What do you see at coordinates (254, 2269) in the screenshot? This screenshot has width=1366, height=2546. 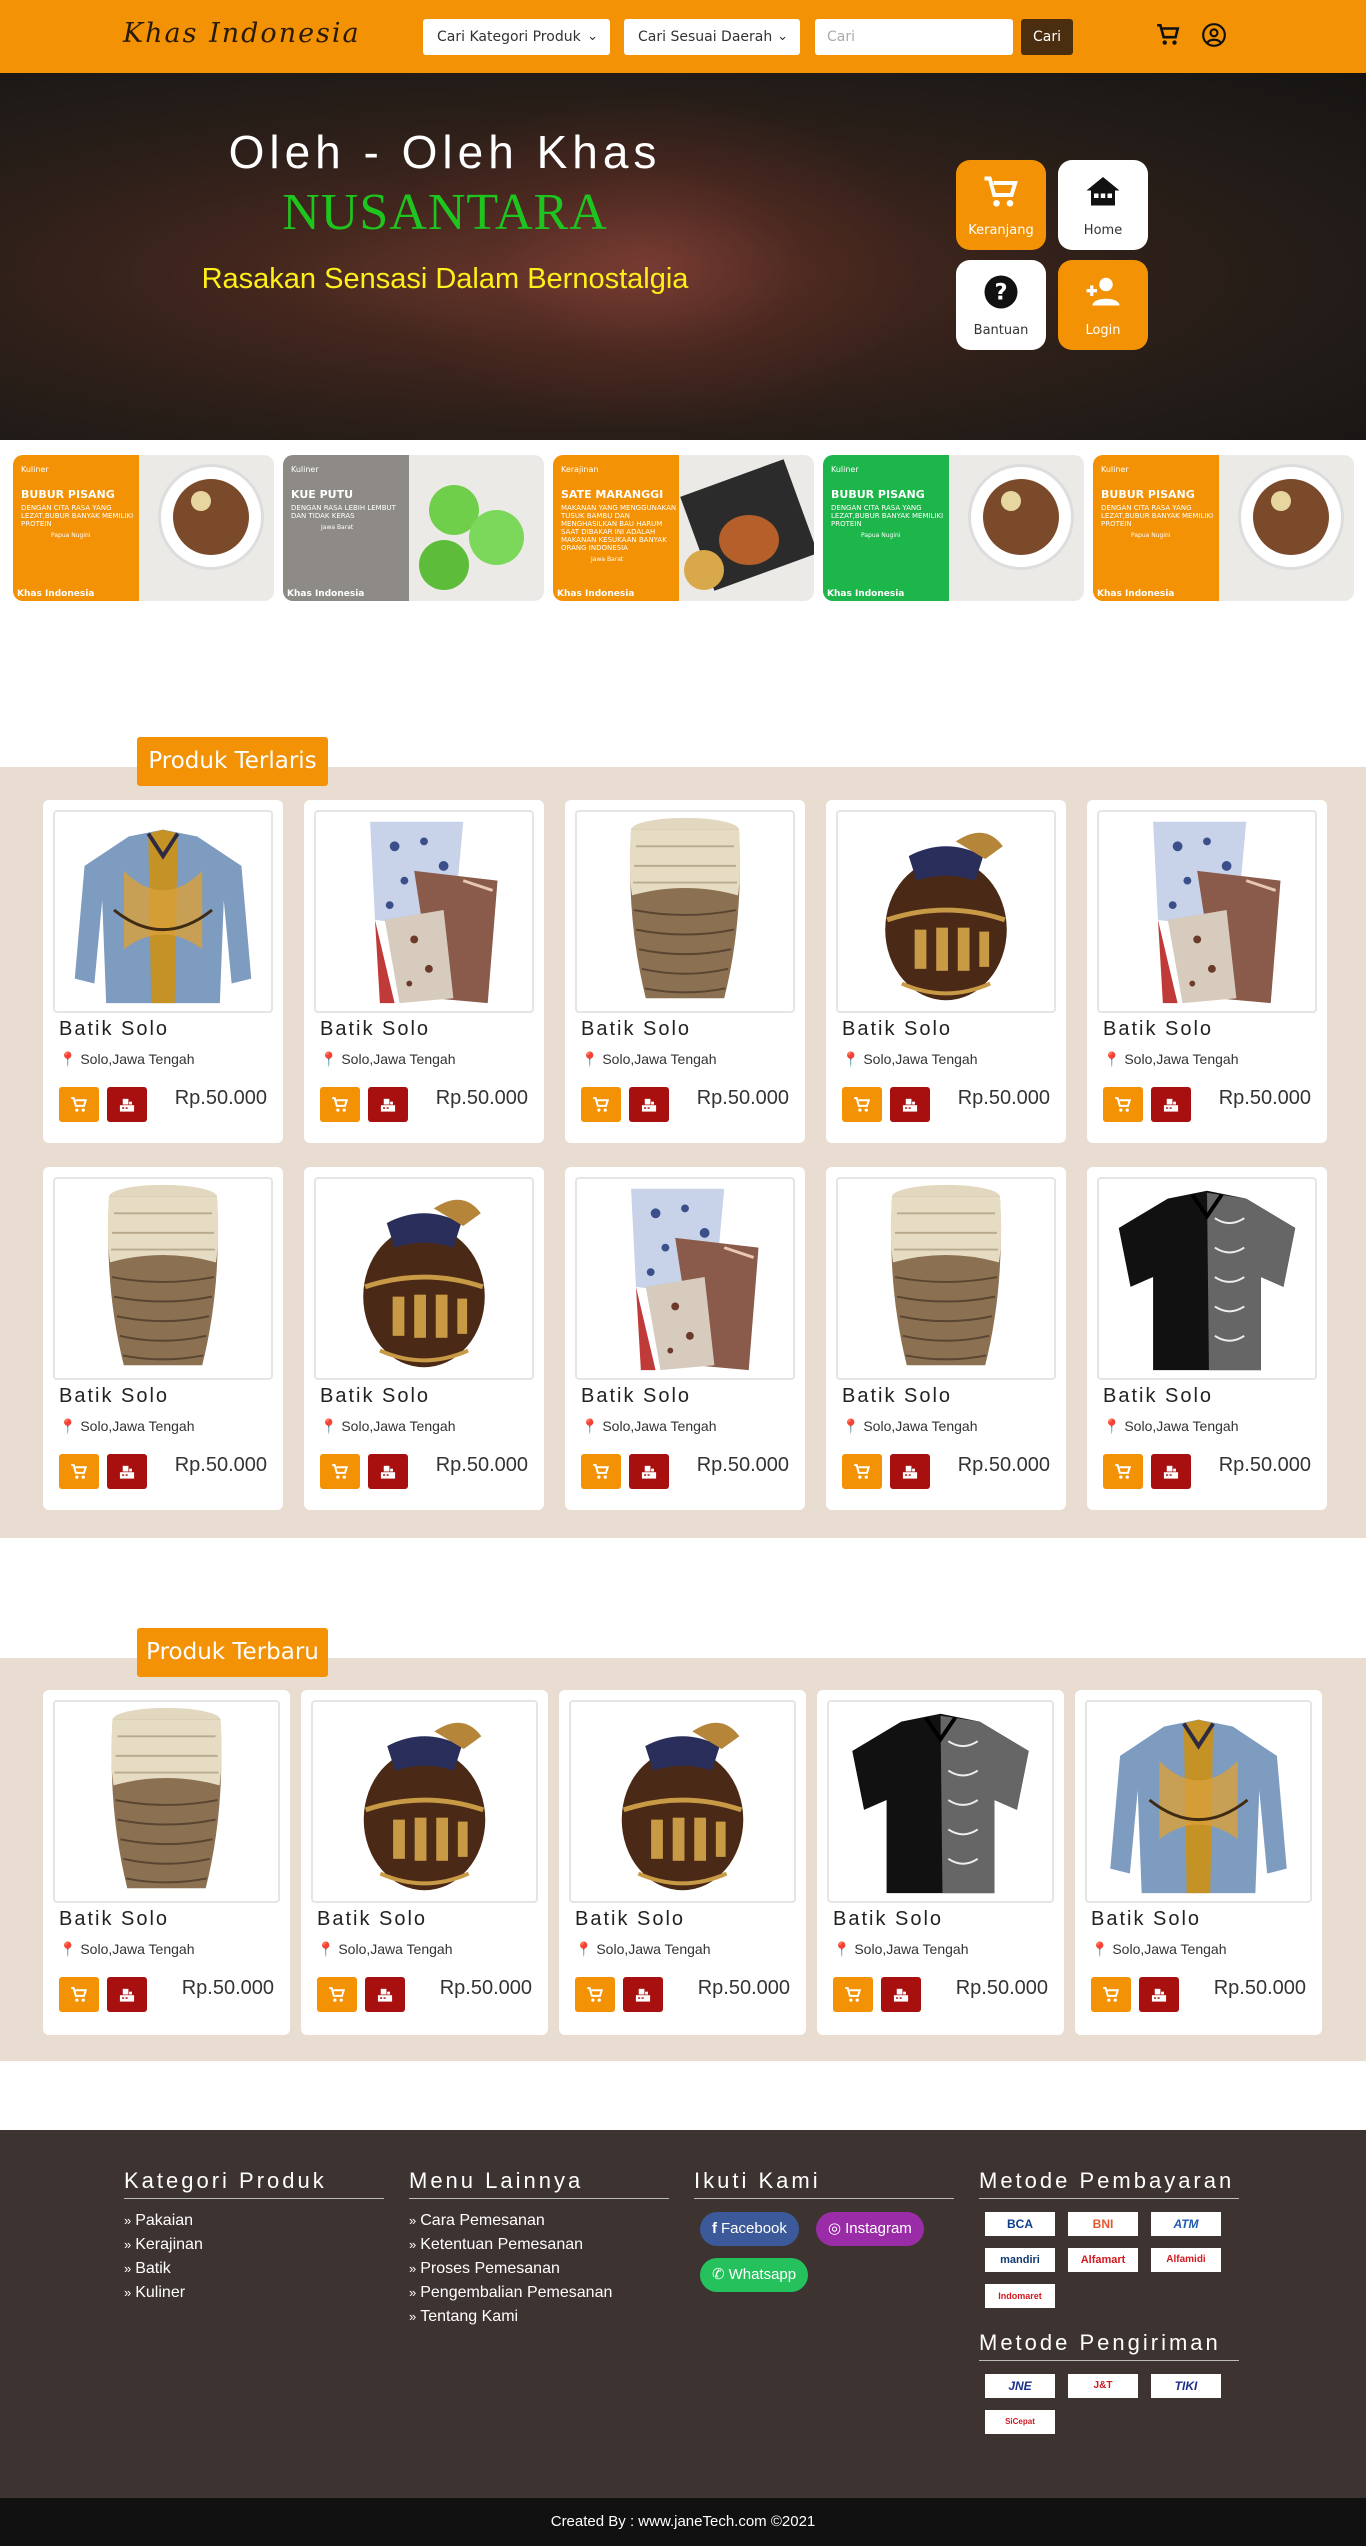 I see `footer-link: » Batik` at bounding box center [254, 2269].